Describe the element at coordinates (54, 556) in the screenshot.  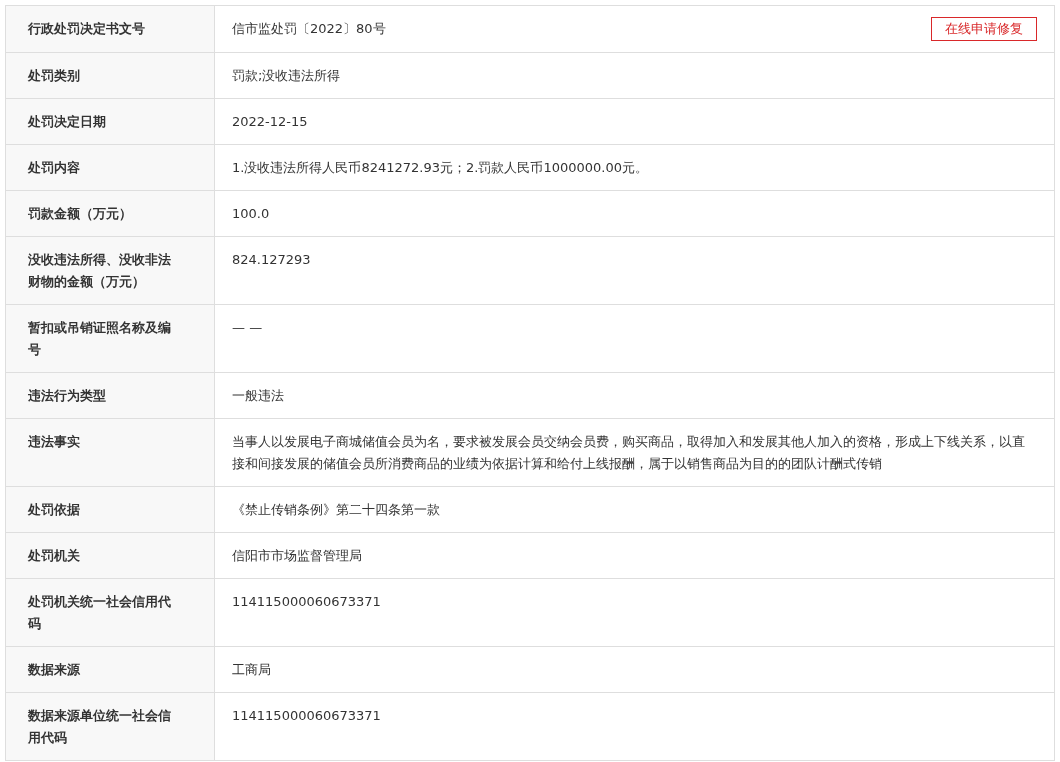
I see `field-label: 处罚机关` at that location.